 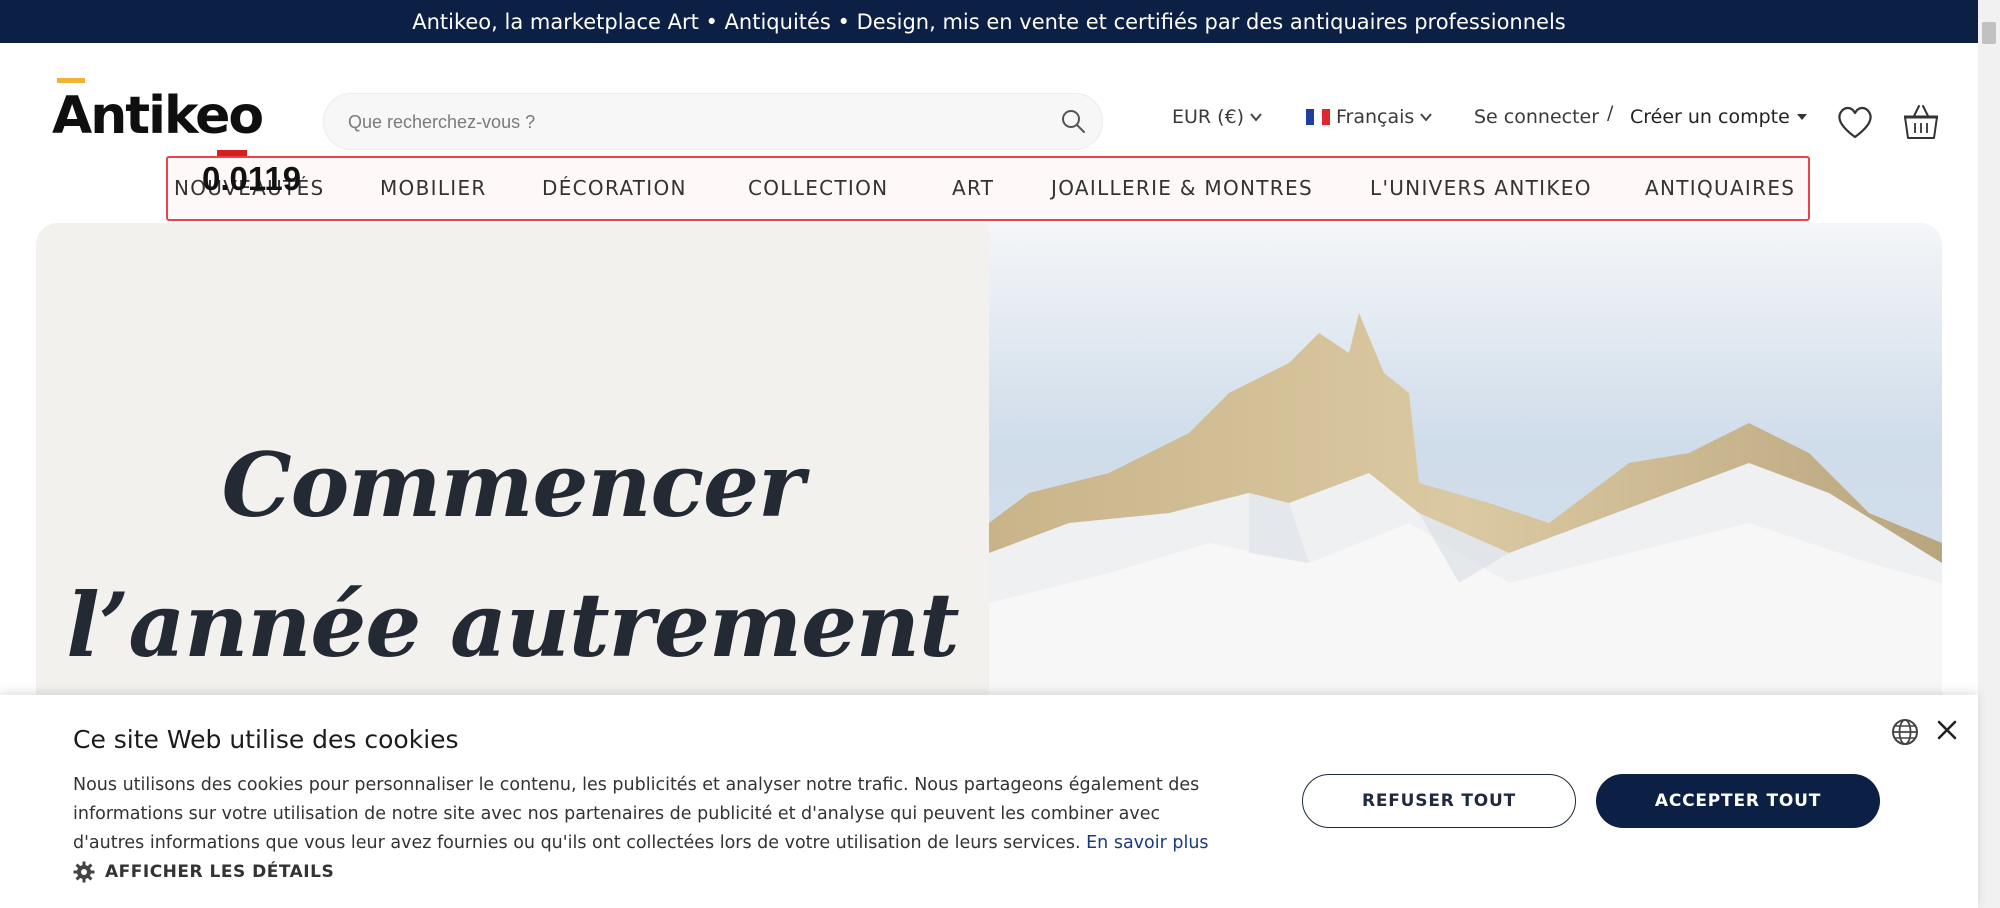 What do you see at coordinates (1720, 188) in the screenshot?
I see `nav-item-antiquaires: ANTIQUAIRES` at bounding box center [1720, 188].